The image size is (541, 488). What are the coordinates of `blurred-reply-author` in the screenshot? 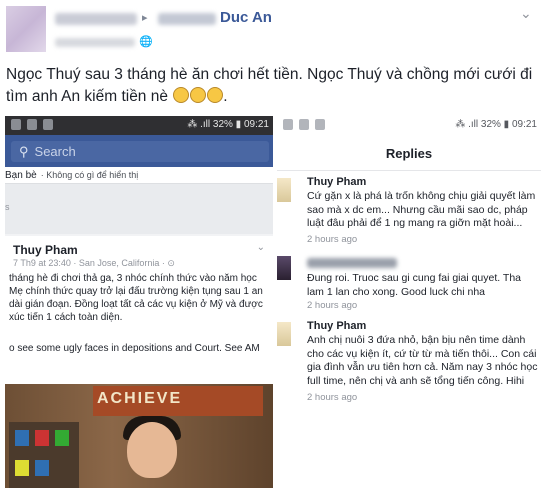 It's located at (352, 263).